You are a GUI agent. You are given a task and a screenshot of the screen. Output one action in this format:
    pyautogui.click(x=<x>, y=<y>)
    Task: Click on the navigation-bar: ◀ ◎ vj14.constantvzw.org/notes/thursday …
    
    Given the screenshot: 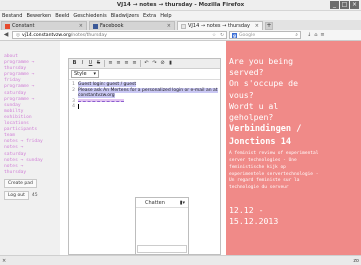 What is the action you would take?
    pyautogui.click(x=180, y=35)
    